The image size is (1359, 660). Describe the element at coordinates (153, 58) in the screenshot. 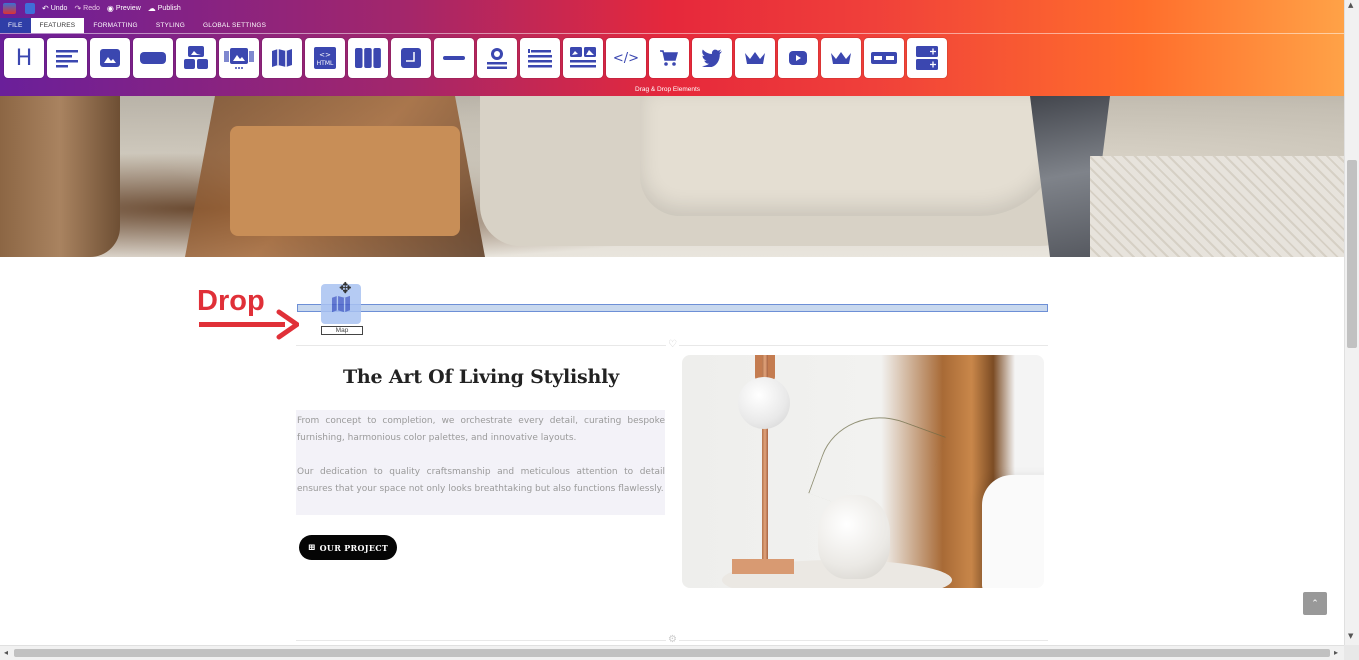

I see `tool-button` at that location.